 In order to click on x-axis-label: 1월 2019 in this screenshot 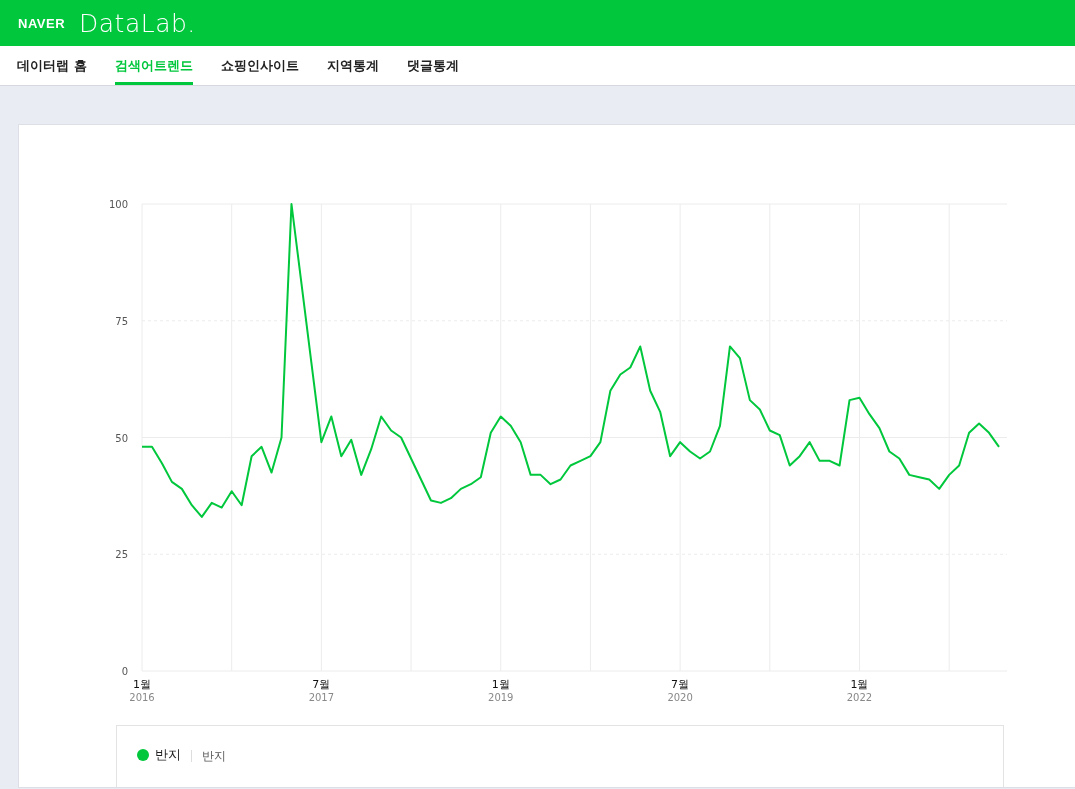, I will do `click(501, 690)`.